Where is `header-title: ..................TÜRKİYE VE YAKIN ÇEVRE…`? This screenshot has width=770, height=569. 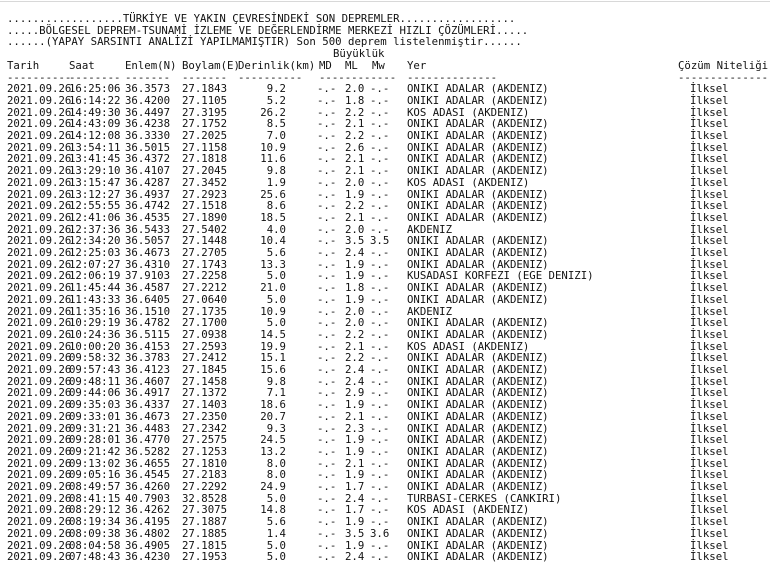 header-title: ..................TÜRKİYE VE YAKIN ÇEVRE… is located at coordinates (261, 18).